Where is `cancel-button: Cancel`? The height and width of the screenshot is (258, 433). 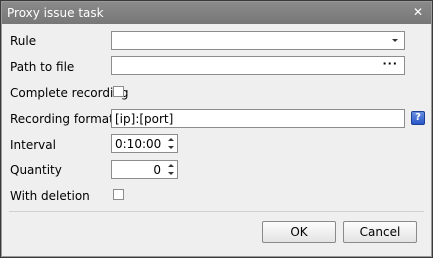
cancel-button: Cancel is located at coordinates (380, 232).